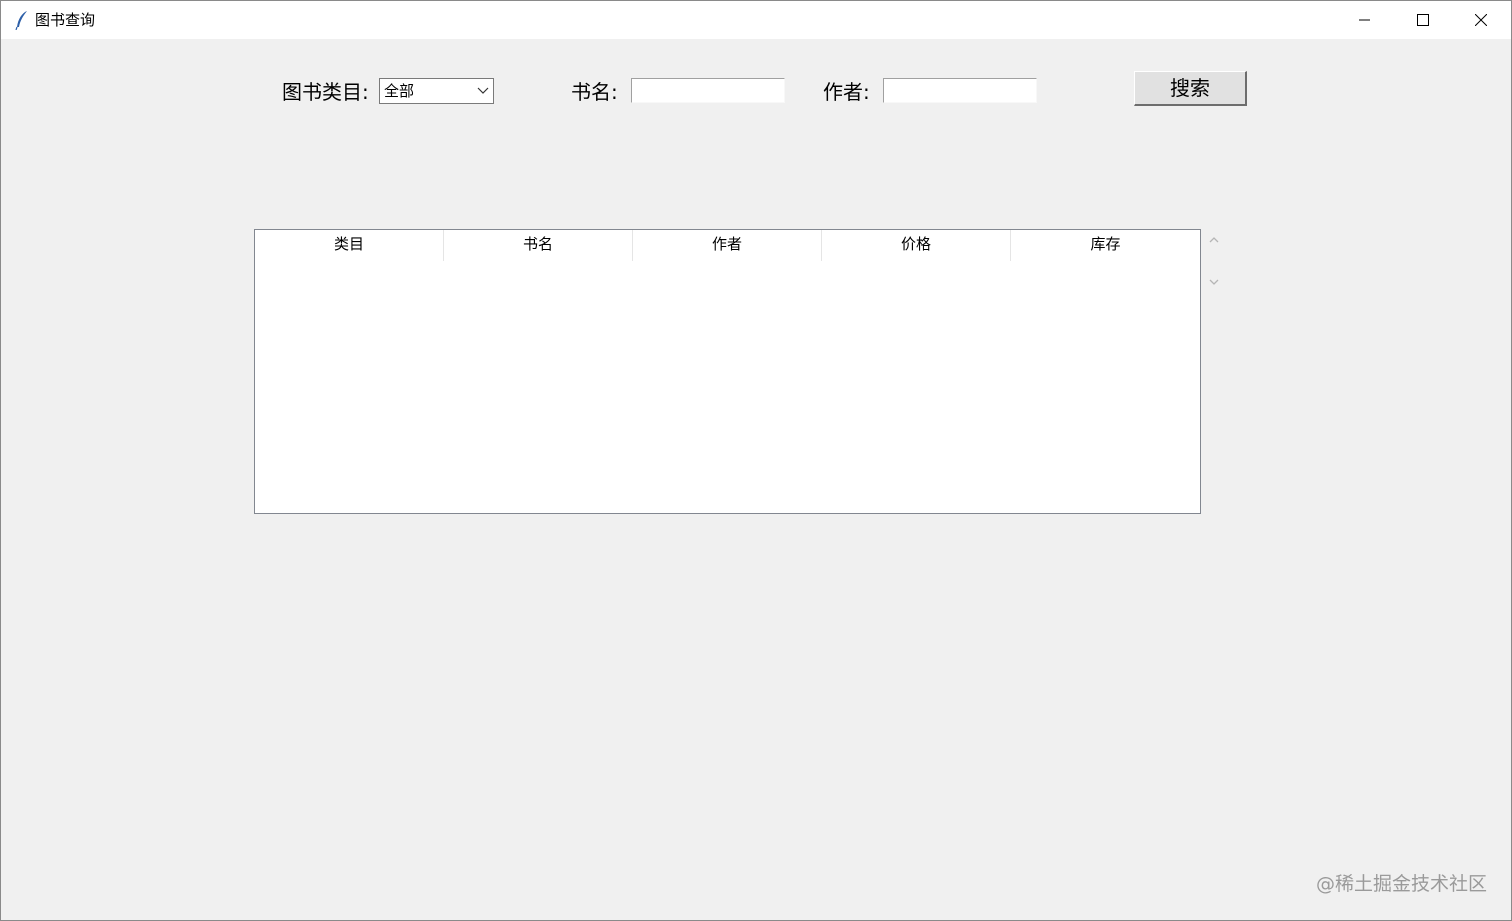 This screenshot has height=921, width=1512. I want to click on minimize-icon, so click(1364, 20).